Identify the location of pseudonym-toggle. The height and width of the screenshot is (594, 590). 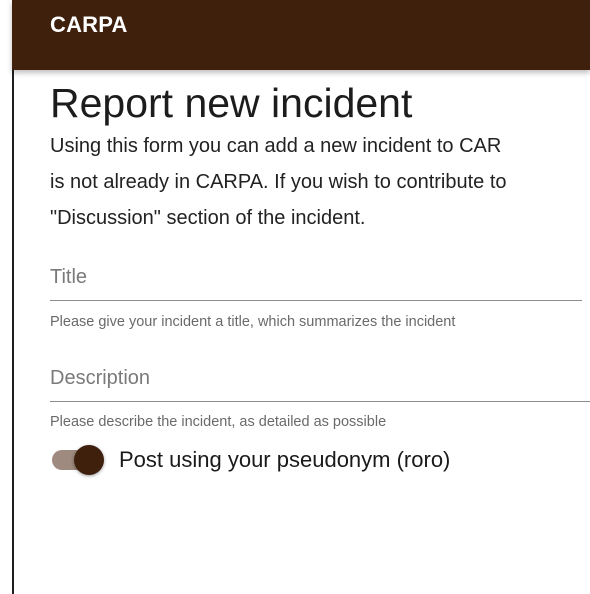
(79, 460).